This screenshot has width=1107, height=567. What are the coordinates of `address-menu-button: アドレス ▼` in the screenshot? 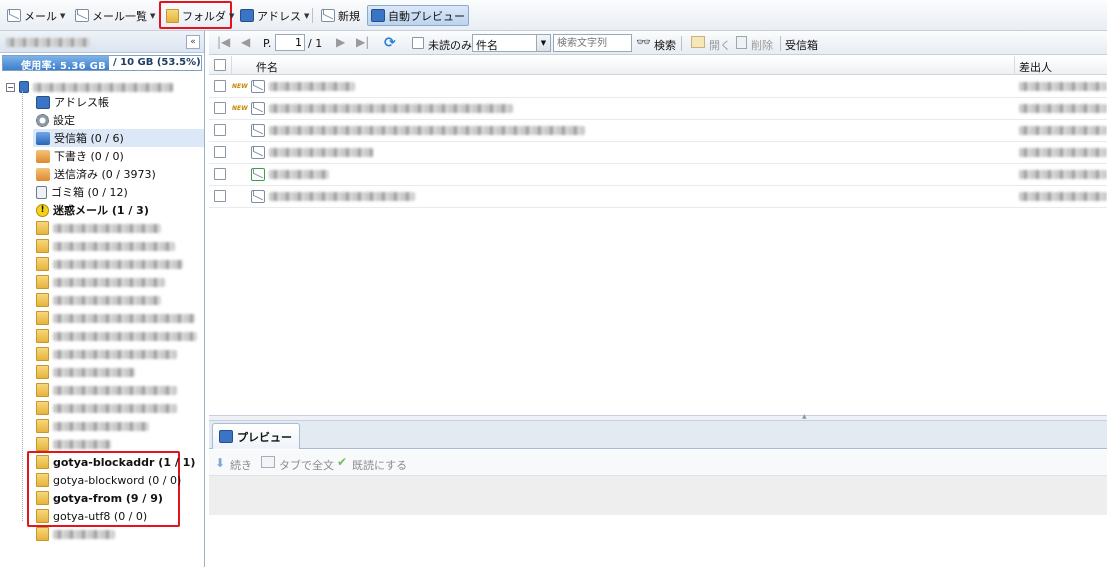 It's located at (274, 15).